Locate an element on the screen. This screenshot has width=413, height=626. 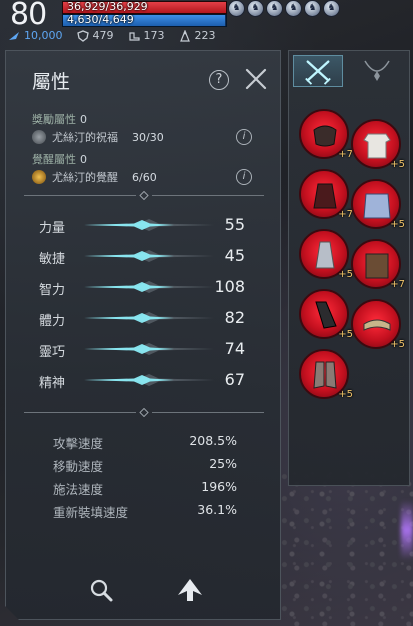
gauntlet-slot: +5 is located at coordinates (326, 314).